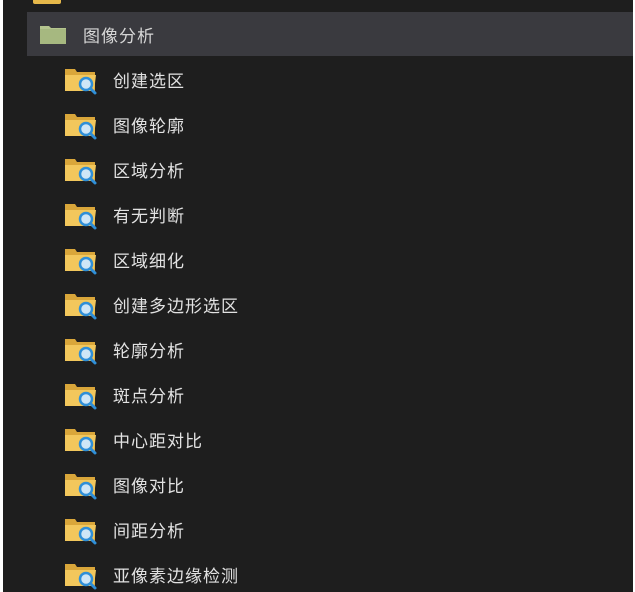 The height and width of the screenshot is (592, 635). What do you see at coordinates (149, 82) in the screenshot?
I see `tree-item-label: 创建选区` at bounding box center [149, 82].